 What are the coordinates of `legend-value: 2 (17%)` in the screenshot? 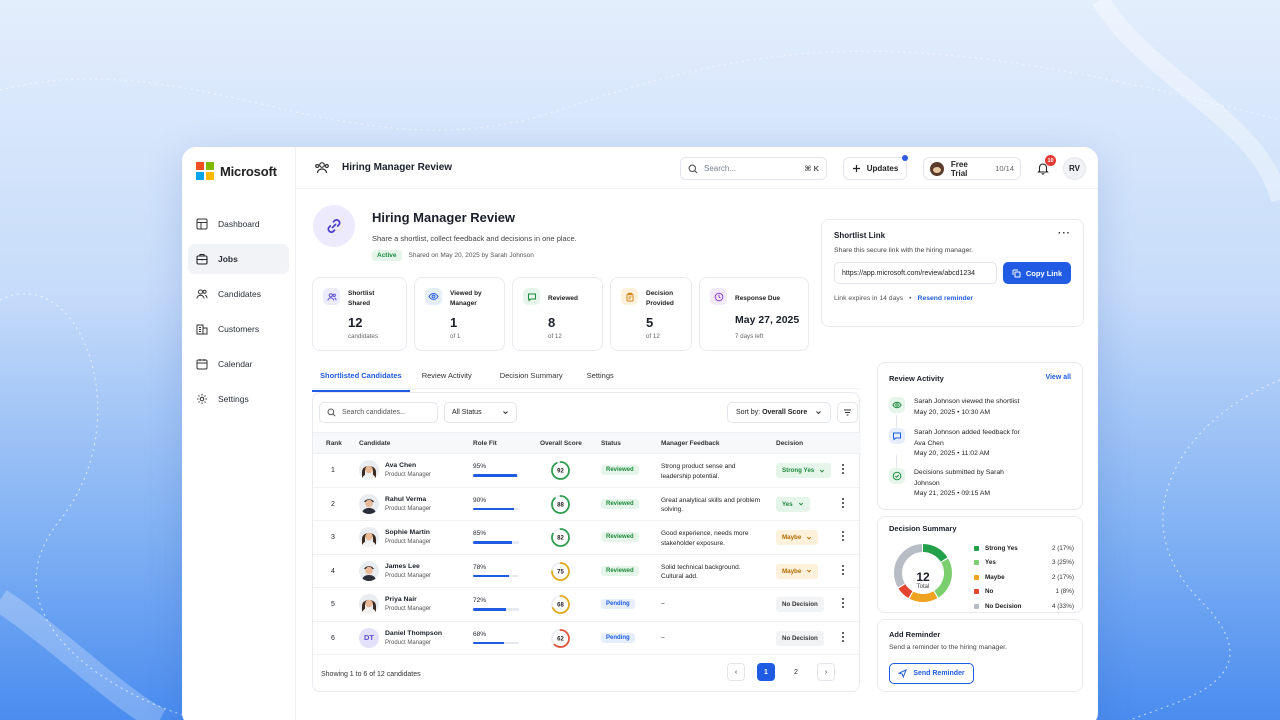 It's located at (1062, 577).